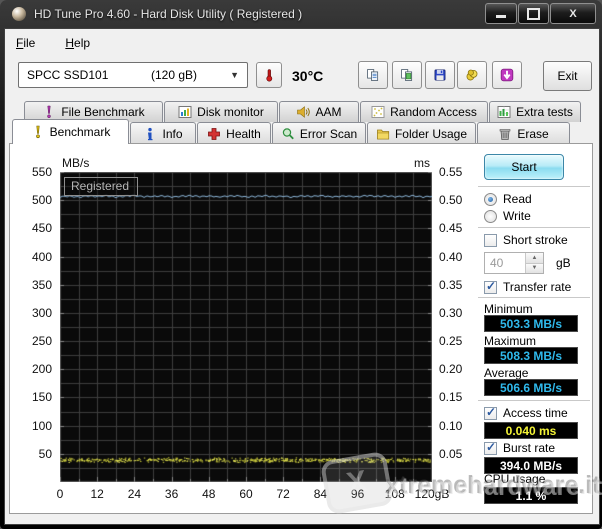 This screenshot has width=602, height=529. Describe the element at coordinates (308, 76) in the screenshot. I see `temperature-value: 30°C` at that location.